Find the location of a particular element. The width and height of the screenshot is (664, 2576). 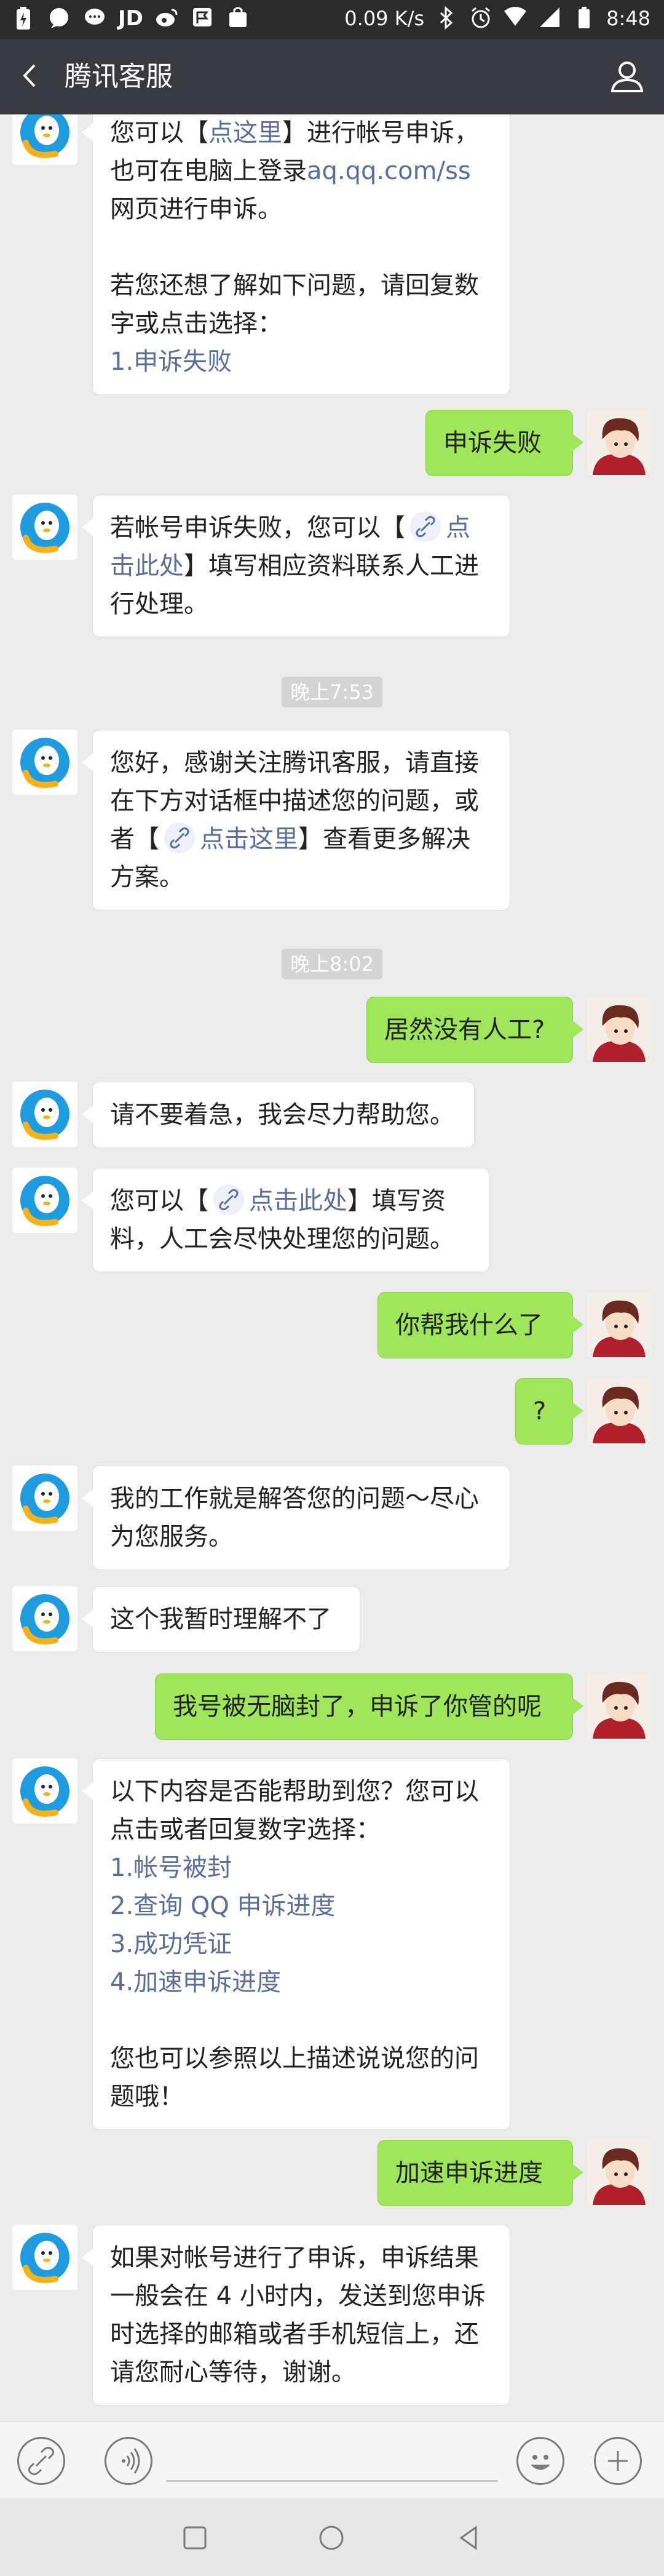

home-button is located at coordinates (331, 2537).